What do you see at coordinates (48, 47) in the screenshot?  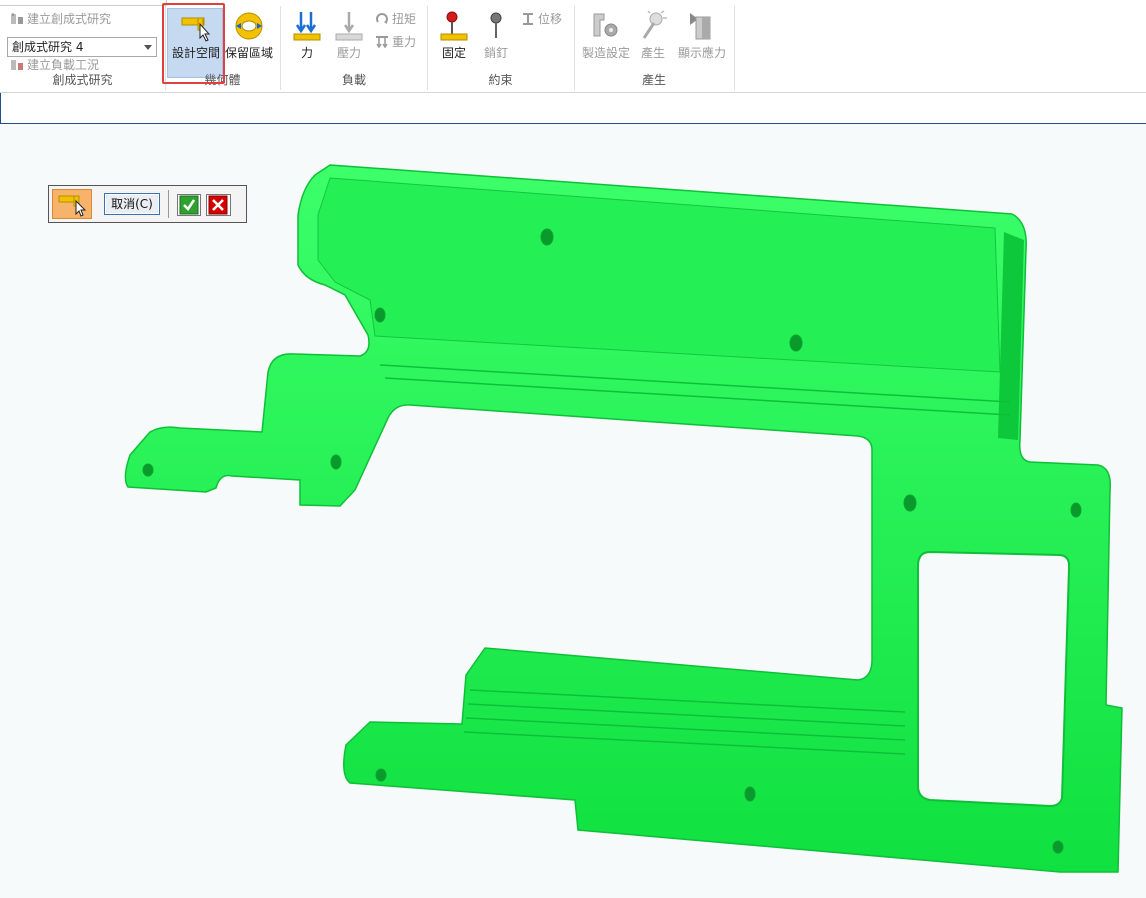 I see `study-select-value: 創成式研究 4` at bounding box center [48, 47].